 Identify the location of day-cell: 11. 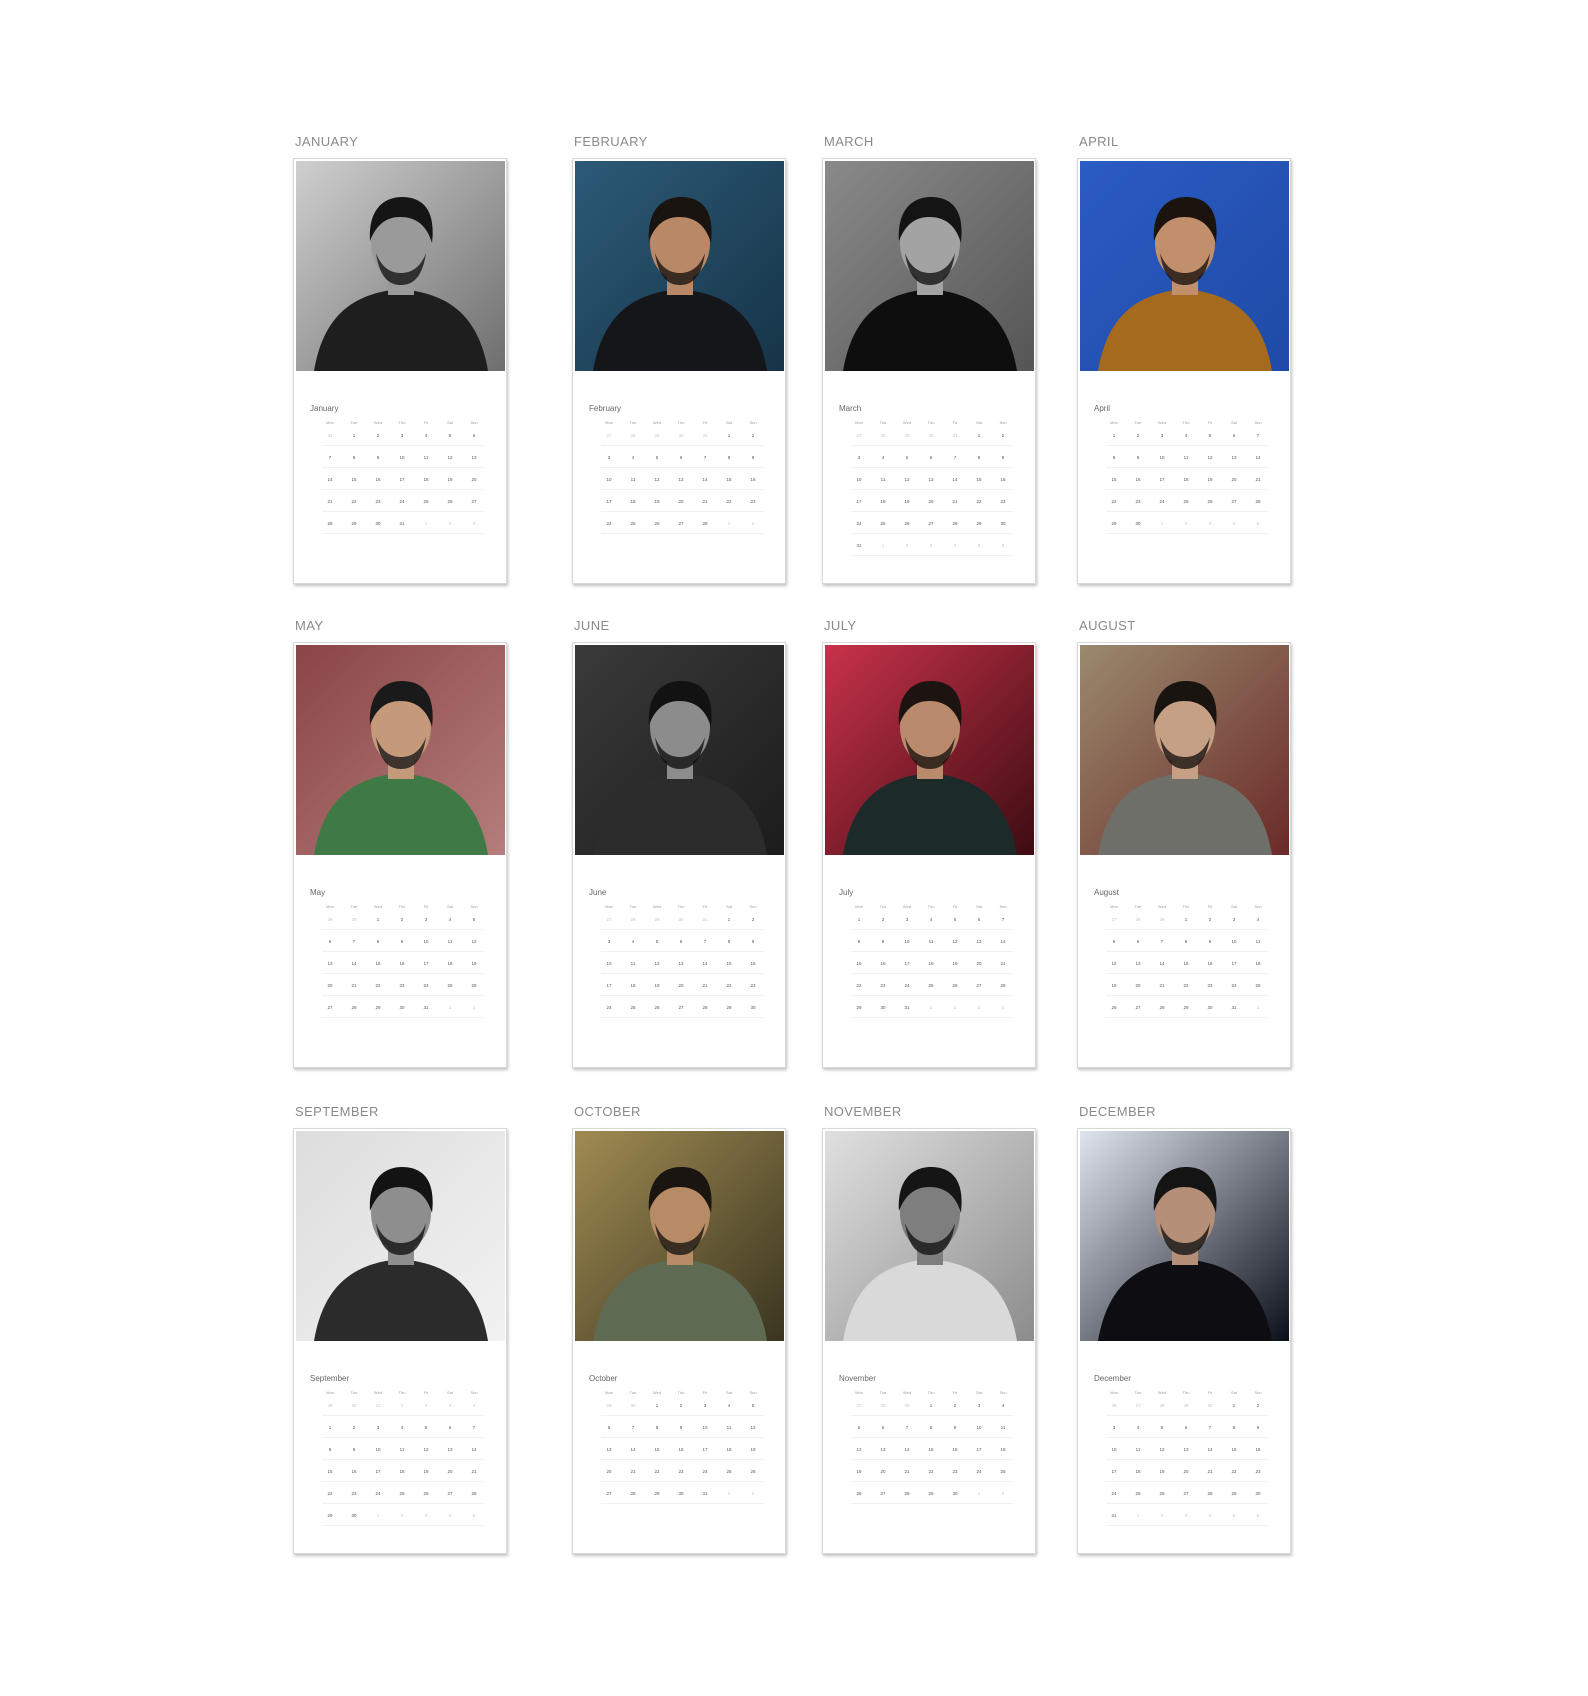
(1258, 941).